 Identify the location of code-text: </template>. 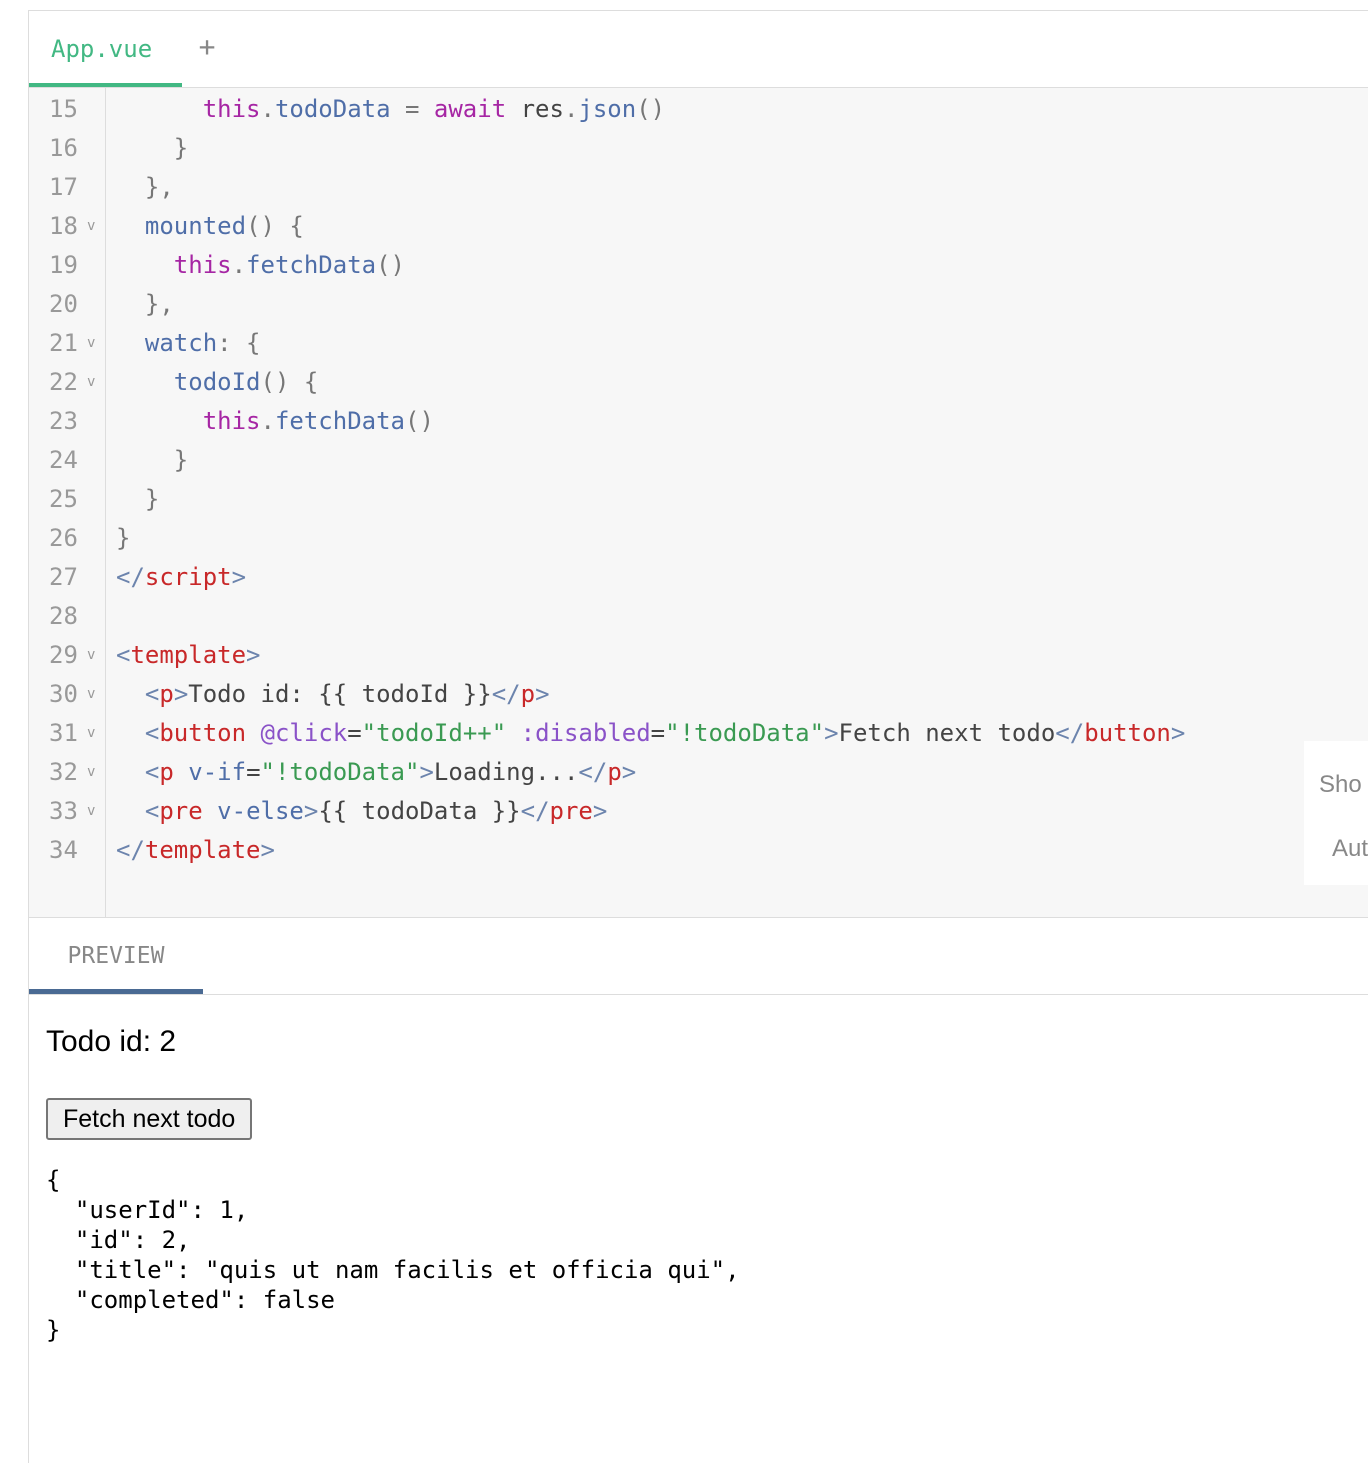
(195, 850).